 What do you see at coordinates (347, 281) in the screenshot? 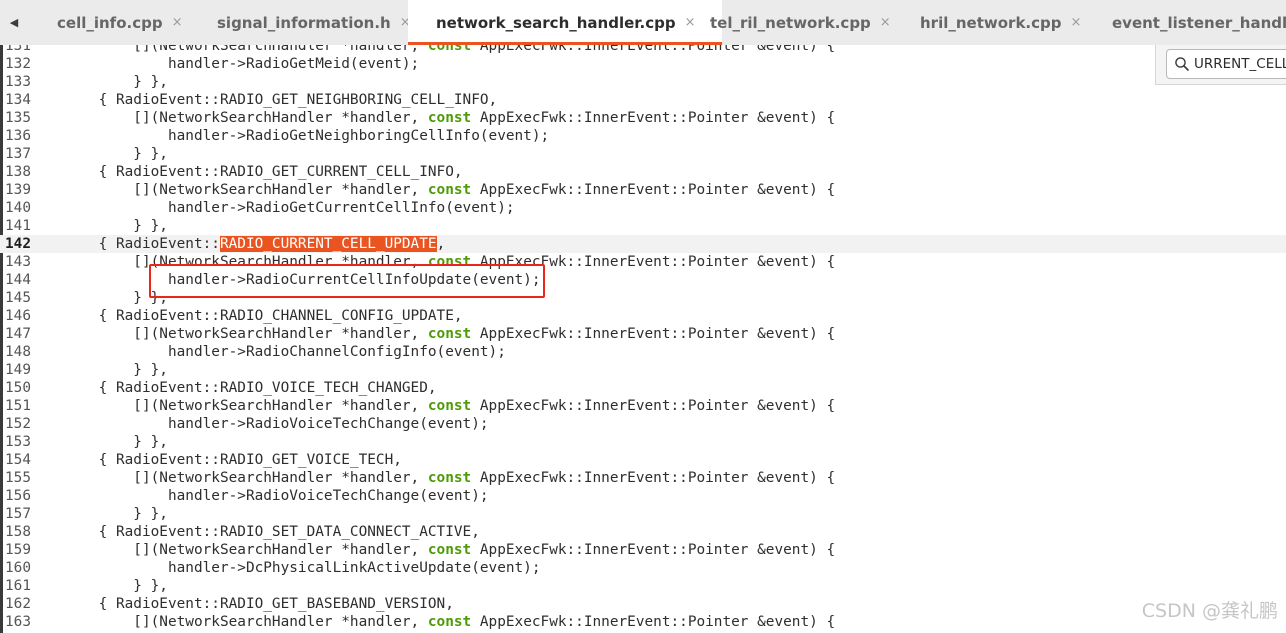
I see `annotation-rectangle` at bounding box center [347, 281].